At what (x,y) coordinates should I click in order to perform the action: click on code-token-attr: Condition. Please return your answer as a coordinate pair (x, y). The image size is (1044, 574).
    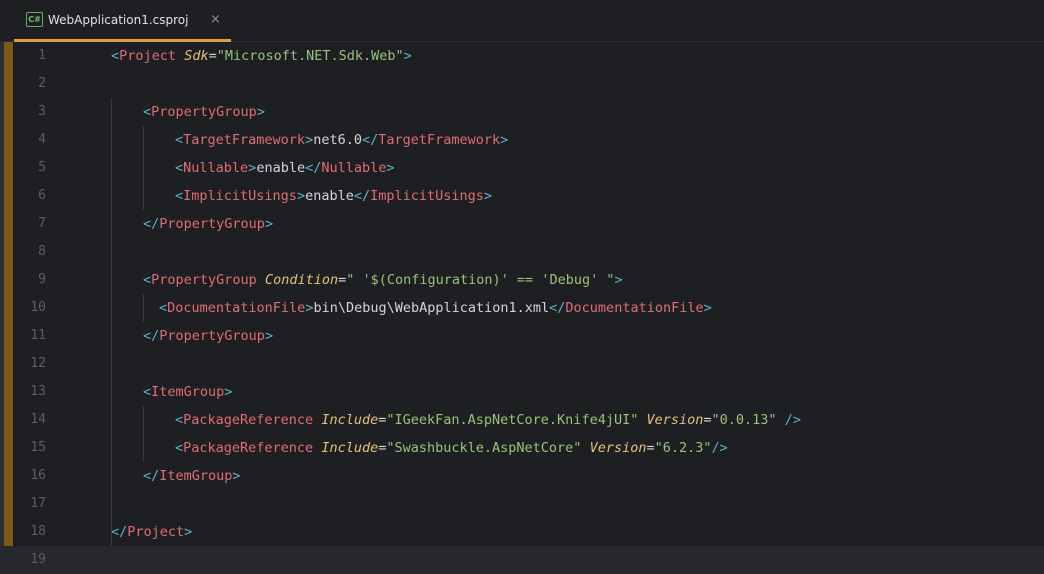
    Looking at the image, I should click on (301, 280).